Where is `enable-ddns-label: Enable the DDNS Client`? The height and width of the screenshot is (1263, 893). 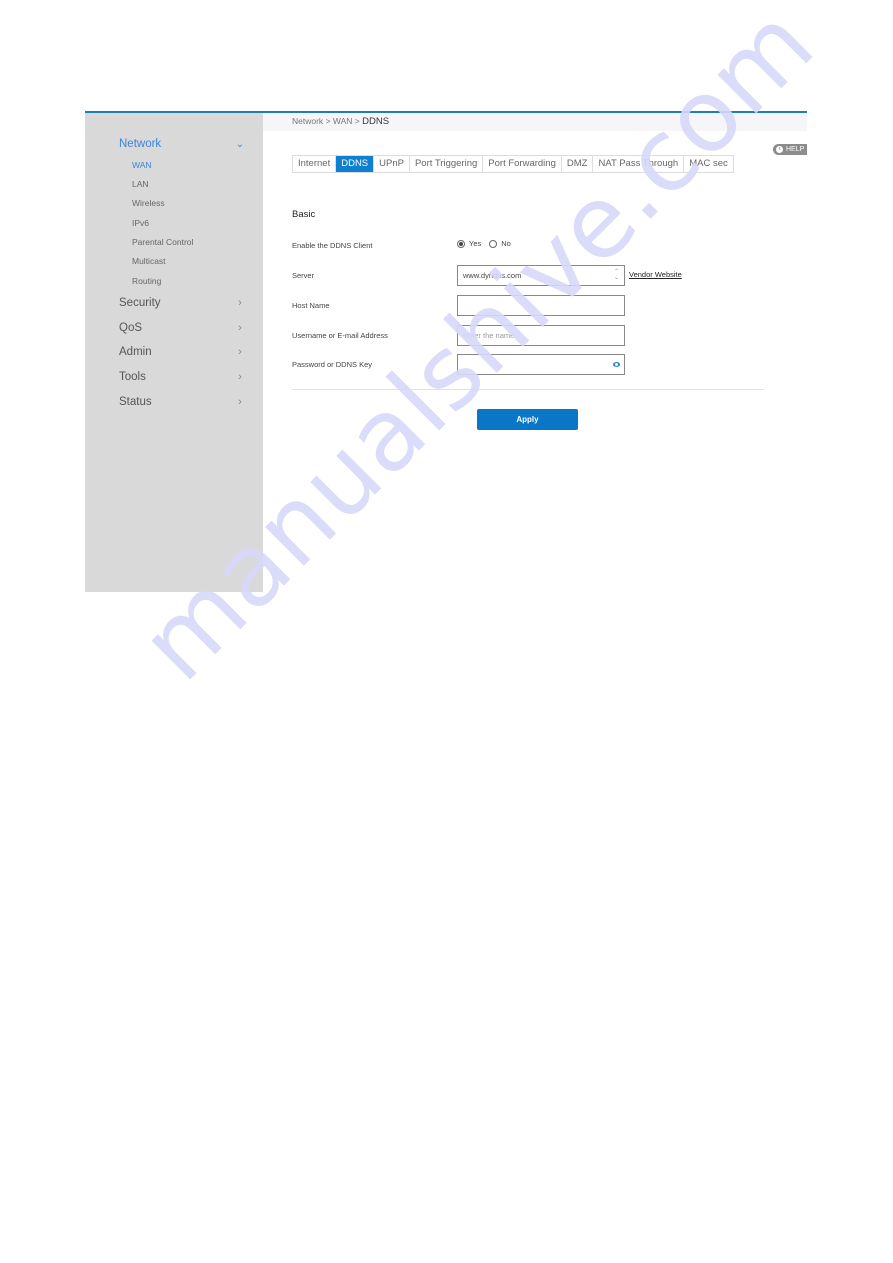 enable-ddns-label: Enable the DDNS Client is located at coordinates (332, 245).